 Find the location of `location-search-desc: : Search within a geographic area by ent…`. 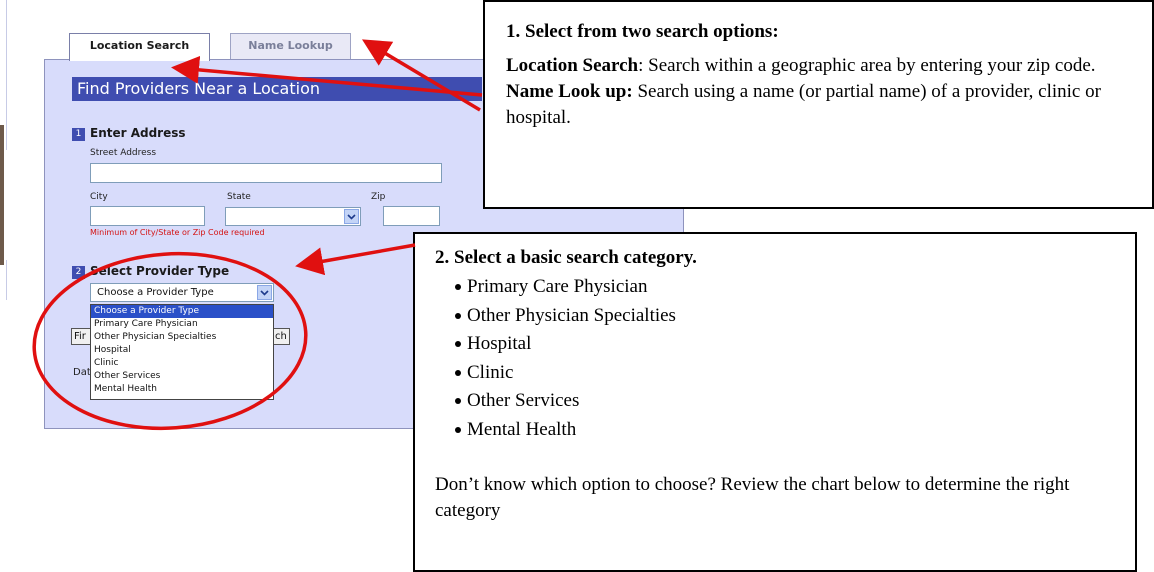

location-search-desc: : Search within a geographic area by ent… is located at coordinates (867, 65).